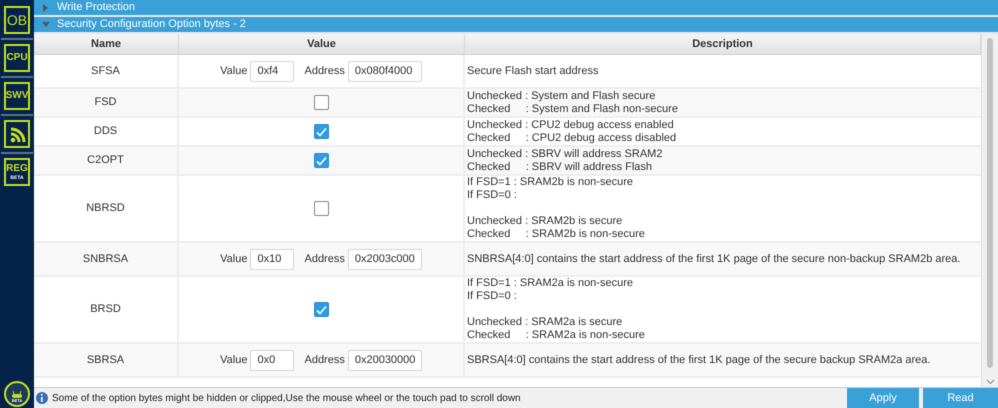 Image resolution: width=998 pixels, height=408 pixels. Describe the element at coordinates (322, 44) in the screenshot. I see `column-header: Value` at that location.